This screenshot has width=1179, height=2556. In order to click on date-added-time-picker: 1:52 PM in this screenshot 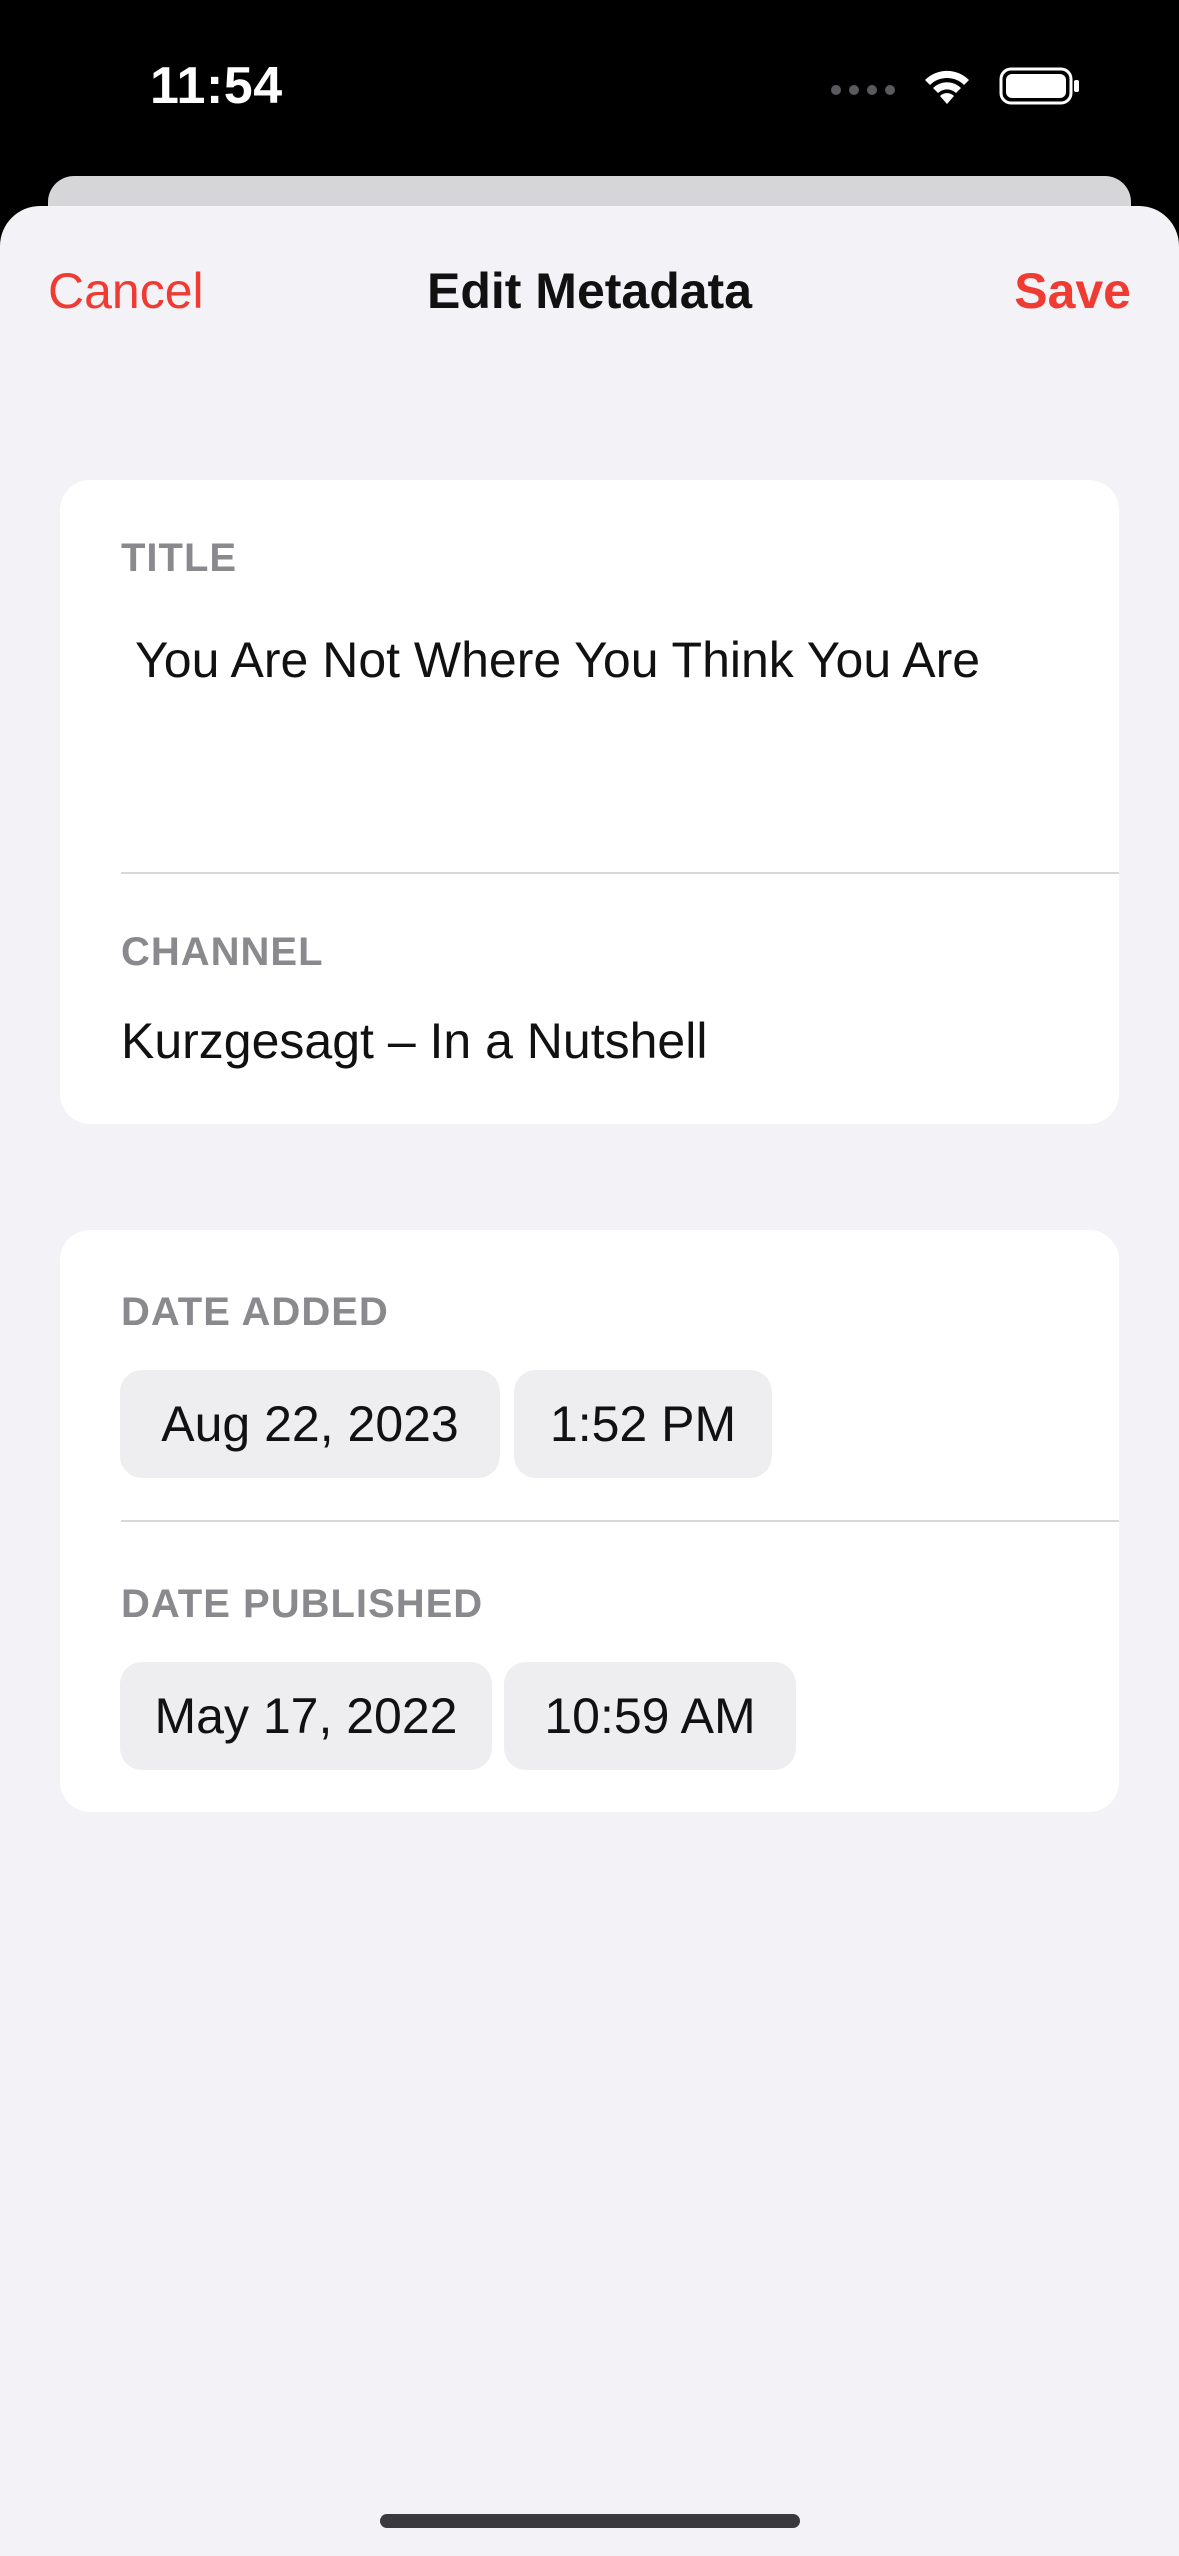, I will do `click(643, 1424)`.